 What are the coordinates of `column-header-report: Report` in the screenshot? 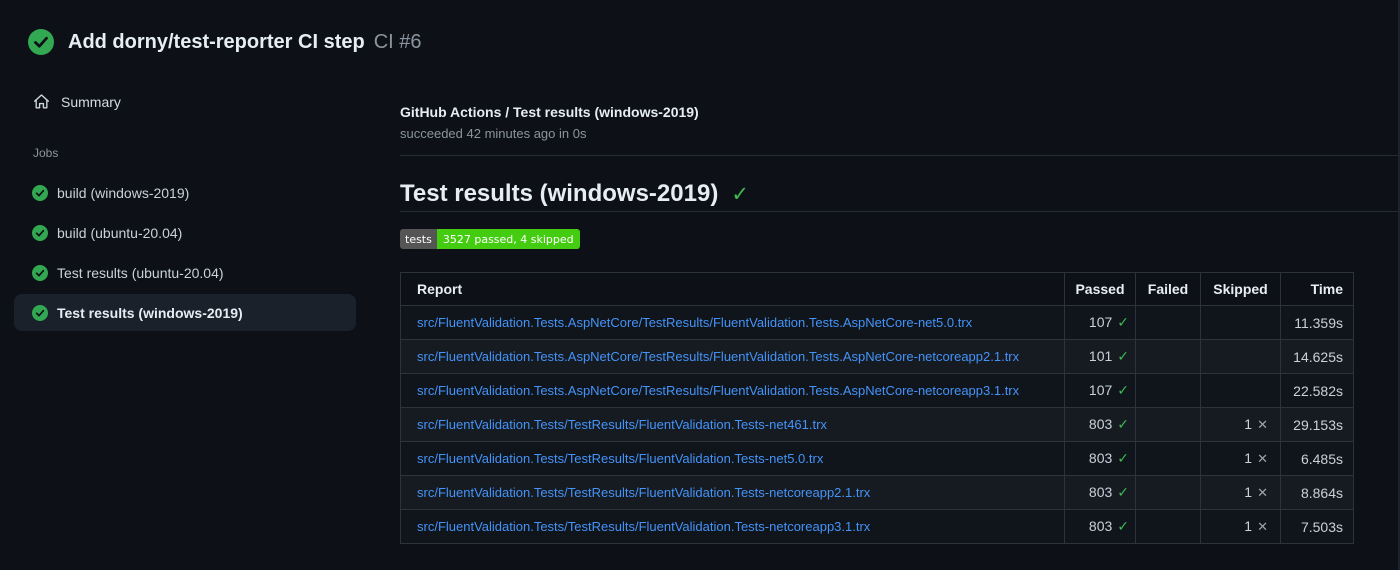 It's located at (732, 289).